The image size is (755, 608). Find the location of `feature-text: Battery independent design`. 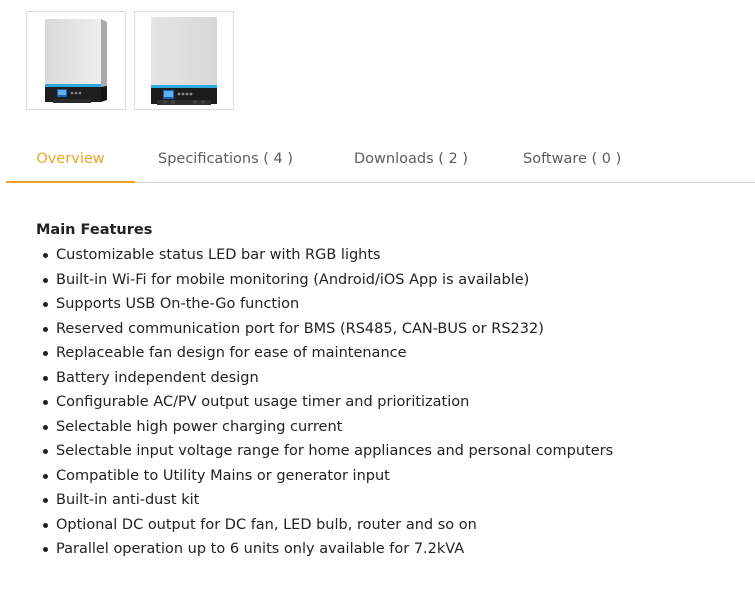

feature-text: Battery independent design is located at coordinates (157, 377).